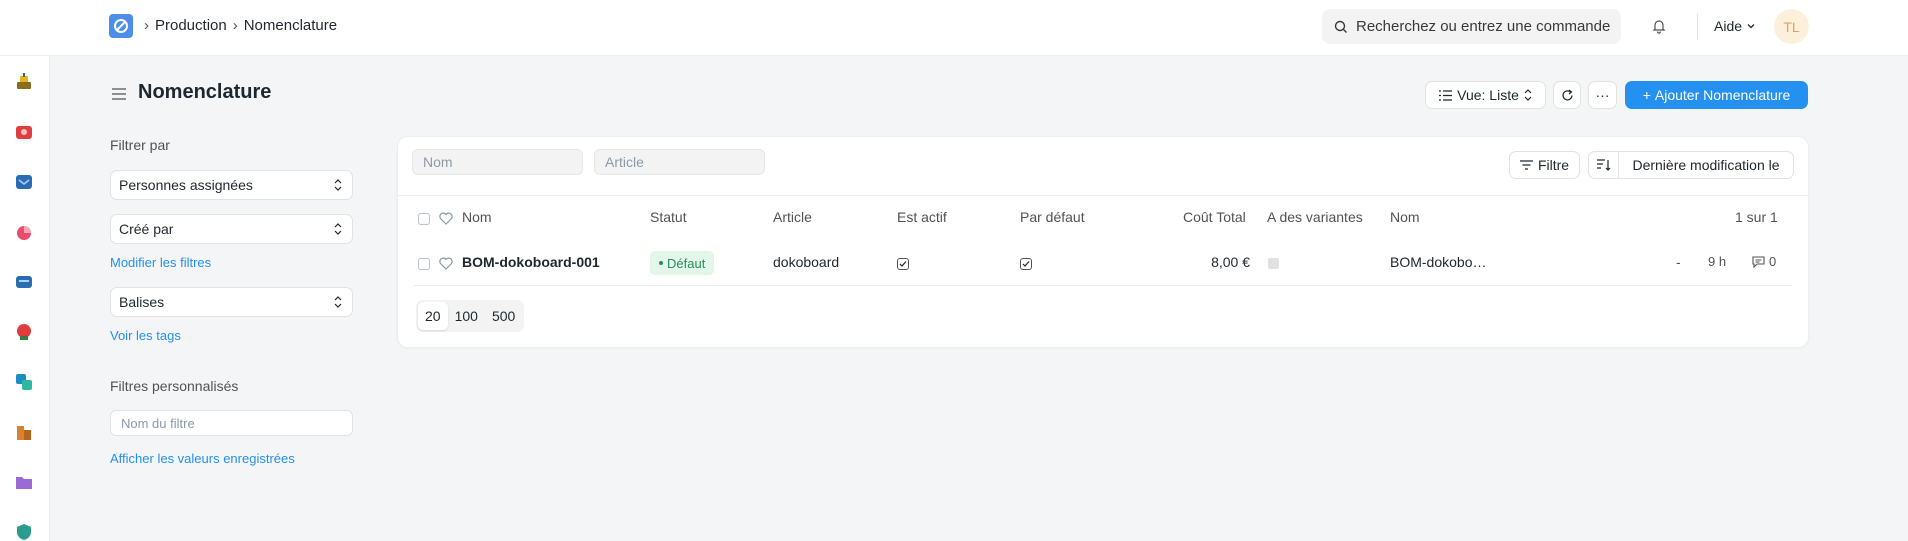 This screenshot has width=1908, height=541. Describe the element at coordinates (24, 382) in the screenshot. I see `projects-icon` at that location.